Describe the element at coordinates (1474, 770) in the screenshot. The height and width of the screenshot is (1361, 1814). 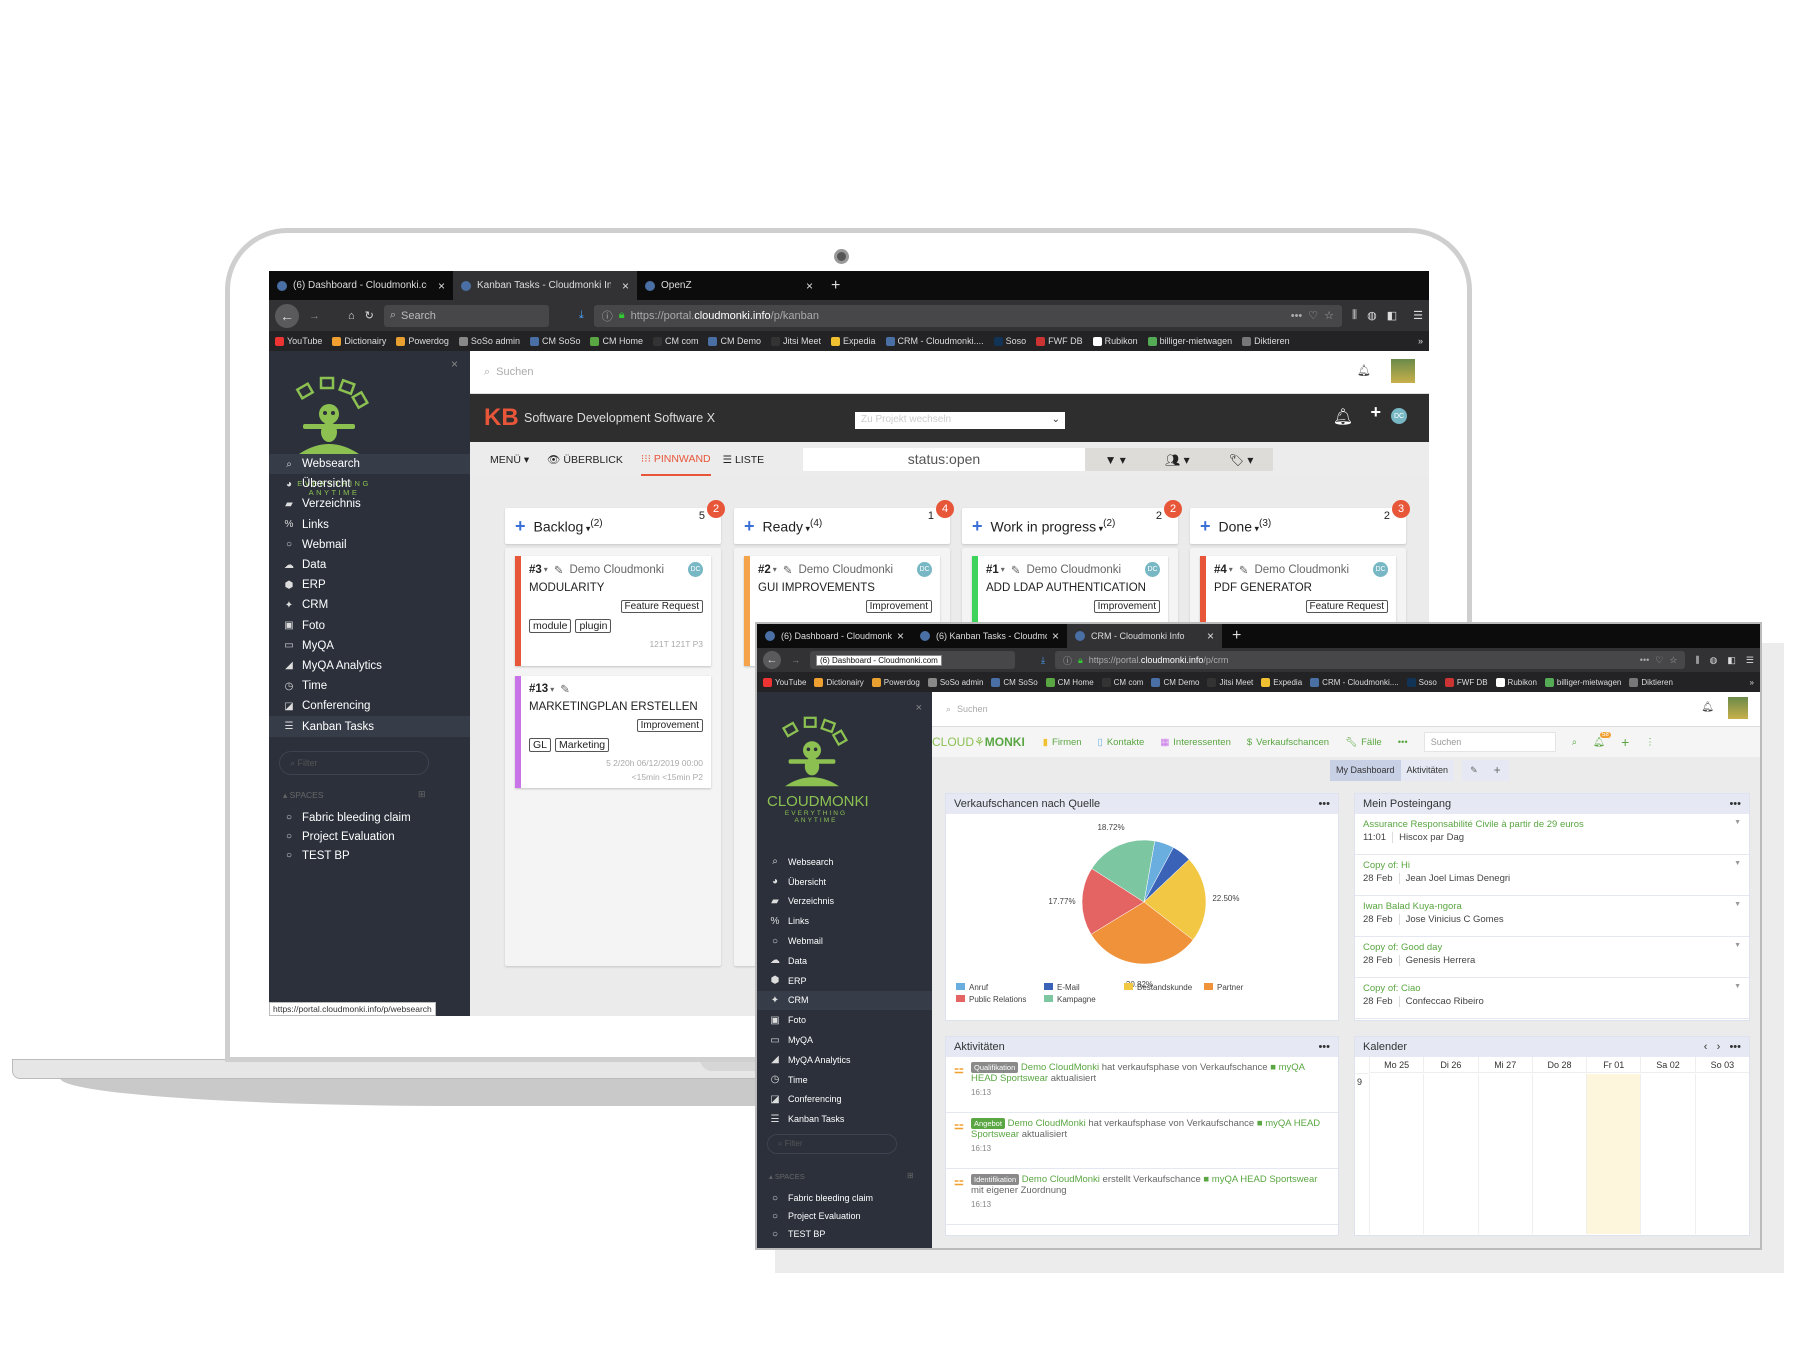
I see `edit-dashboard-icon: ✎` at that location.